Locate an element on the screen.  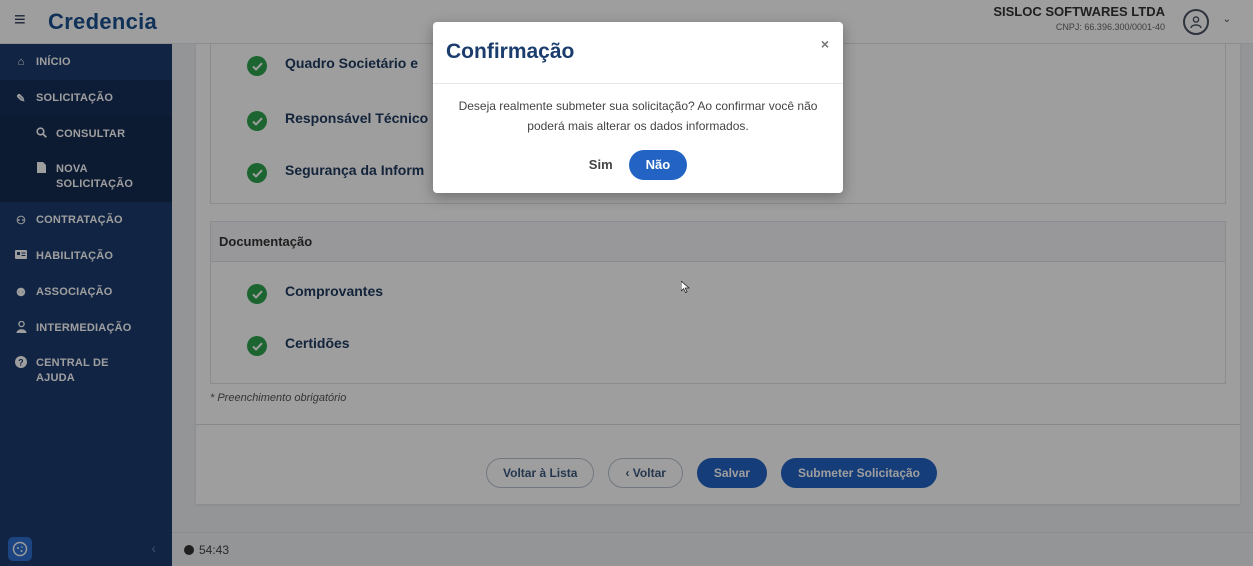
dialog-title: Confirmação is located at coordinates (510, 51).